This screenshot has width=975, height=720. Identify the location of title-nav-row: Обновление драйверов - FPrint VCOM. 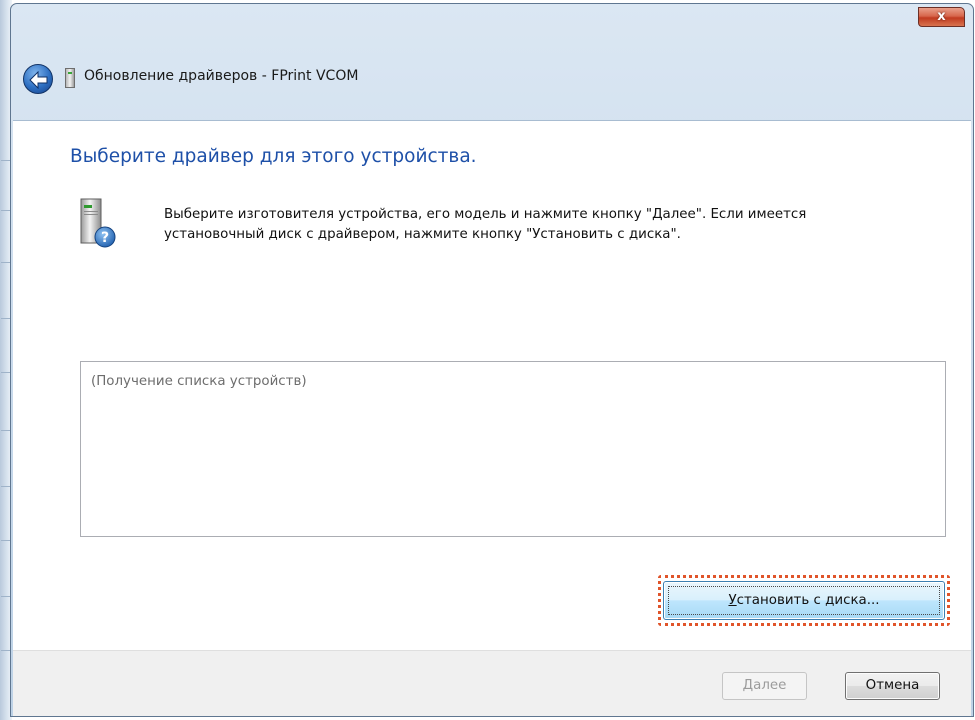
(492, 79).